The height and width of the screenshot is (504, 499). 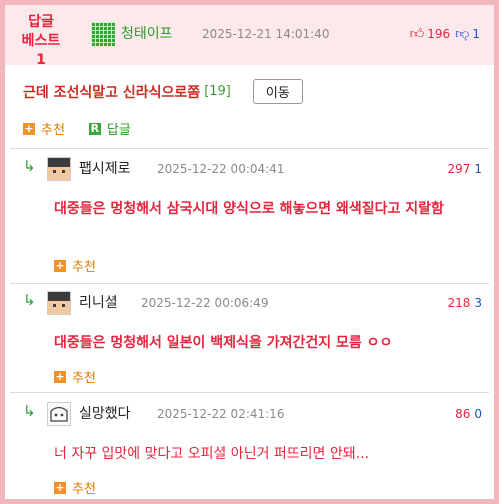 I want to click on post-title-row: 근데 조선식말고 신라식으로쫌 [19] 이동, so click(x=163, y=91).